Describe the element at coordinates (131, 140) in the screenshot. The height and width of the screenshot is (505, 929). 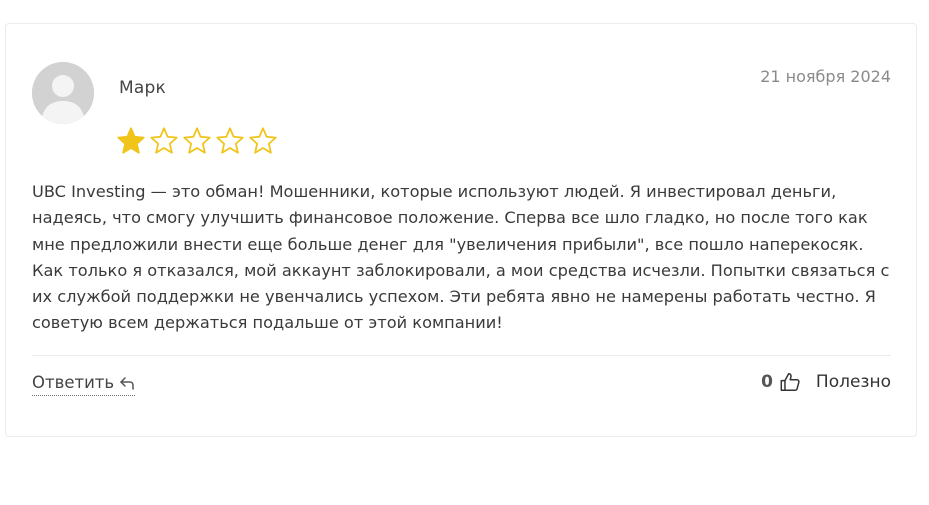
I see `star-filled-icon` at that location.